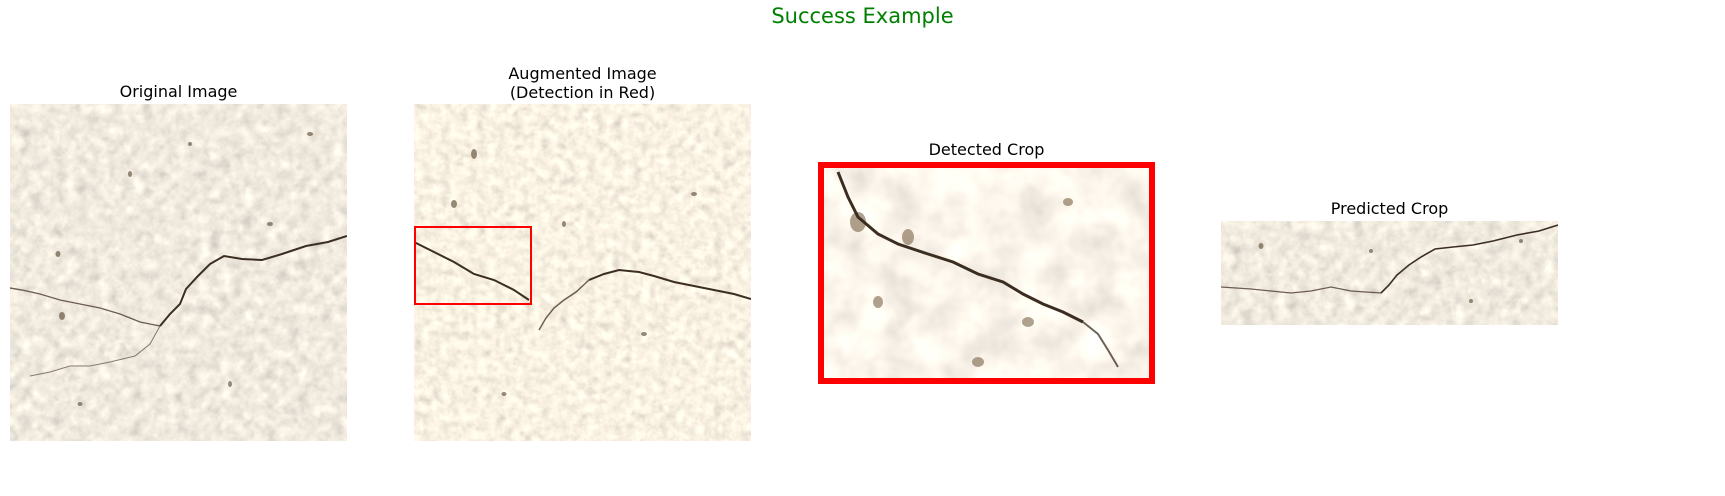 The image size is (1725, 496). Describe the element at coordinates (862, 16) in the screenshot. I see `figure-suptitle: Success Example` at that location.